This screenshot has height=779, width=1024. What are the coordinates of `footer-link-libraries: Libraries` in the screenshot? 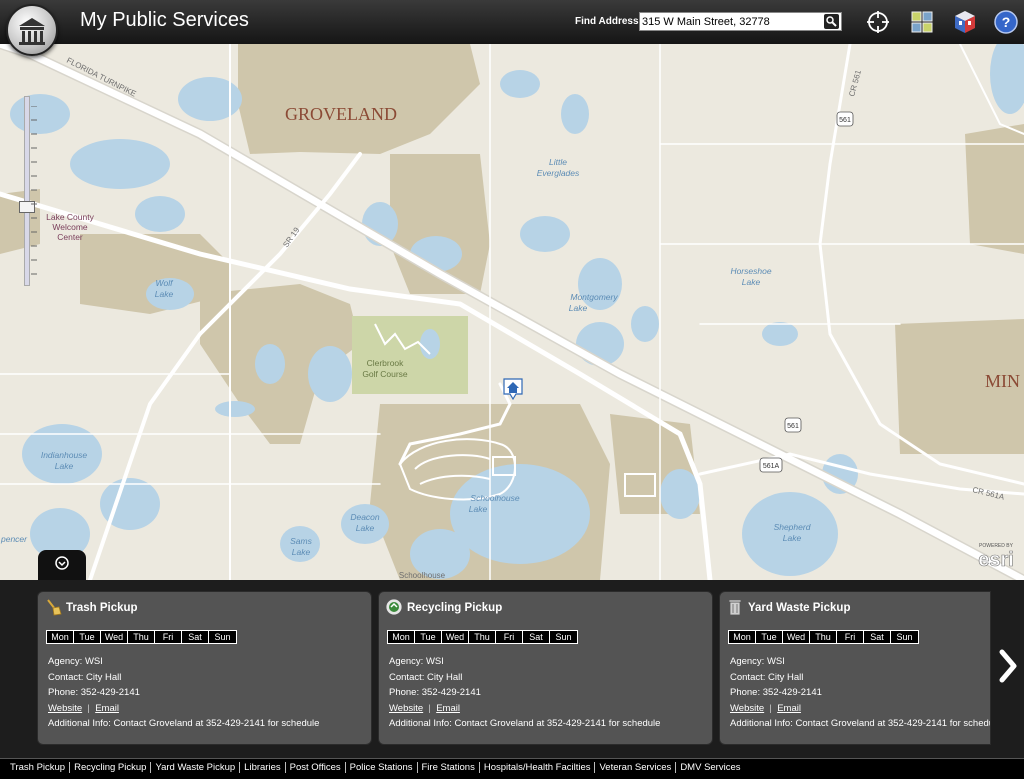 It's located at (263, 767).